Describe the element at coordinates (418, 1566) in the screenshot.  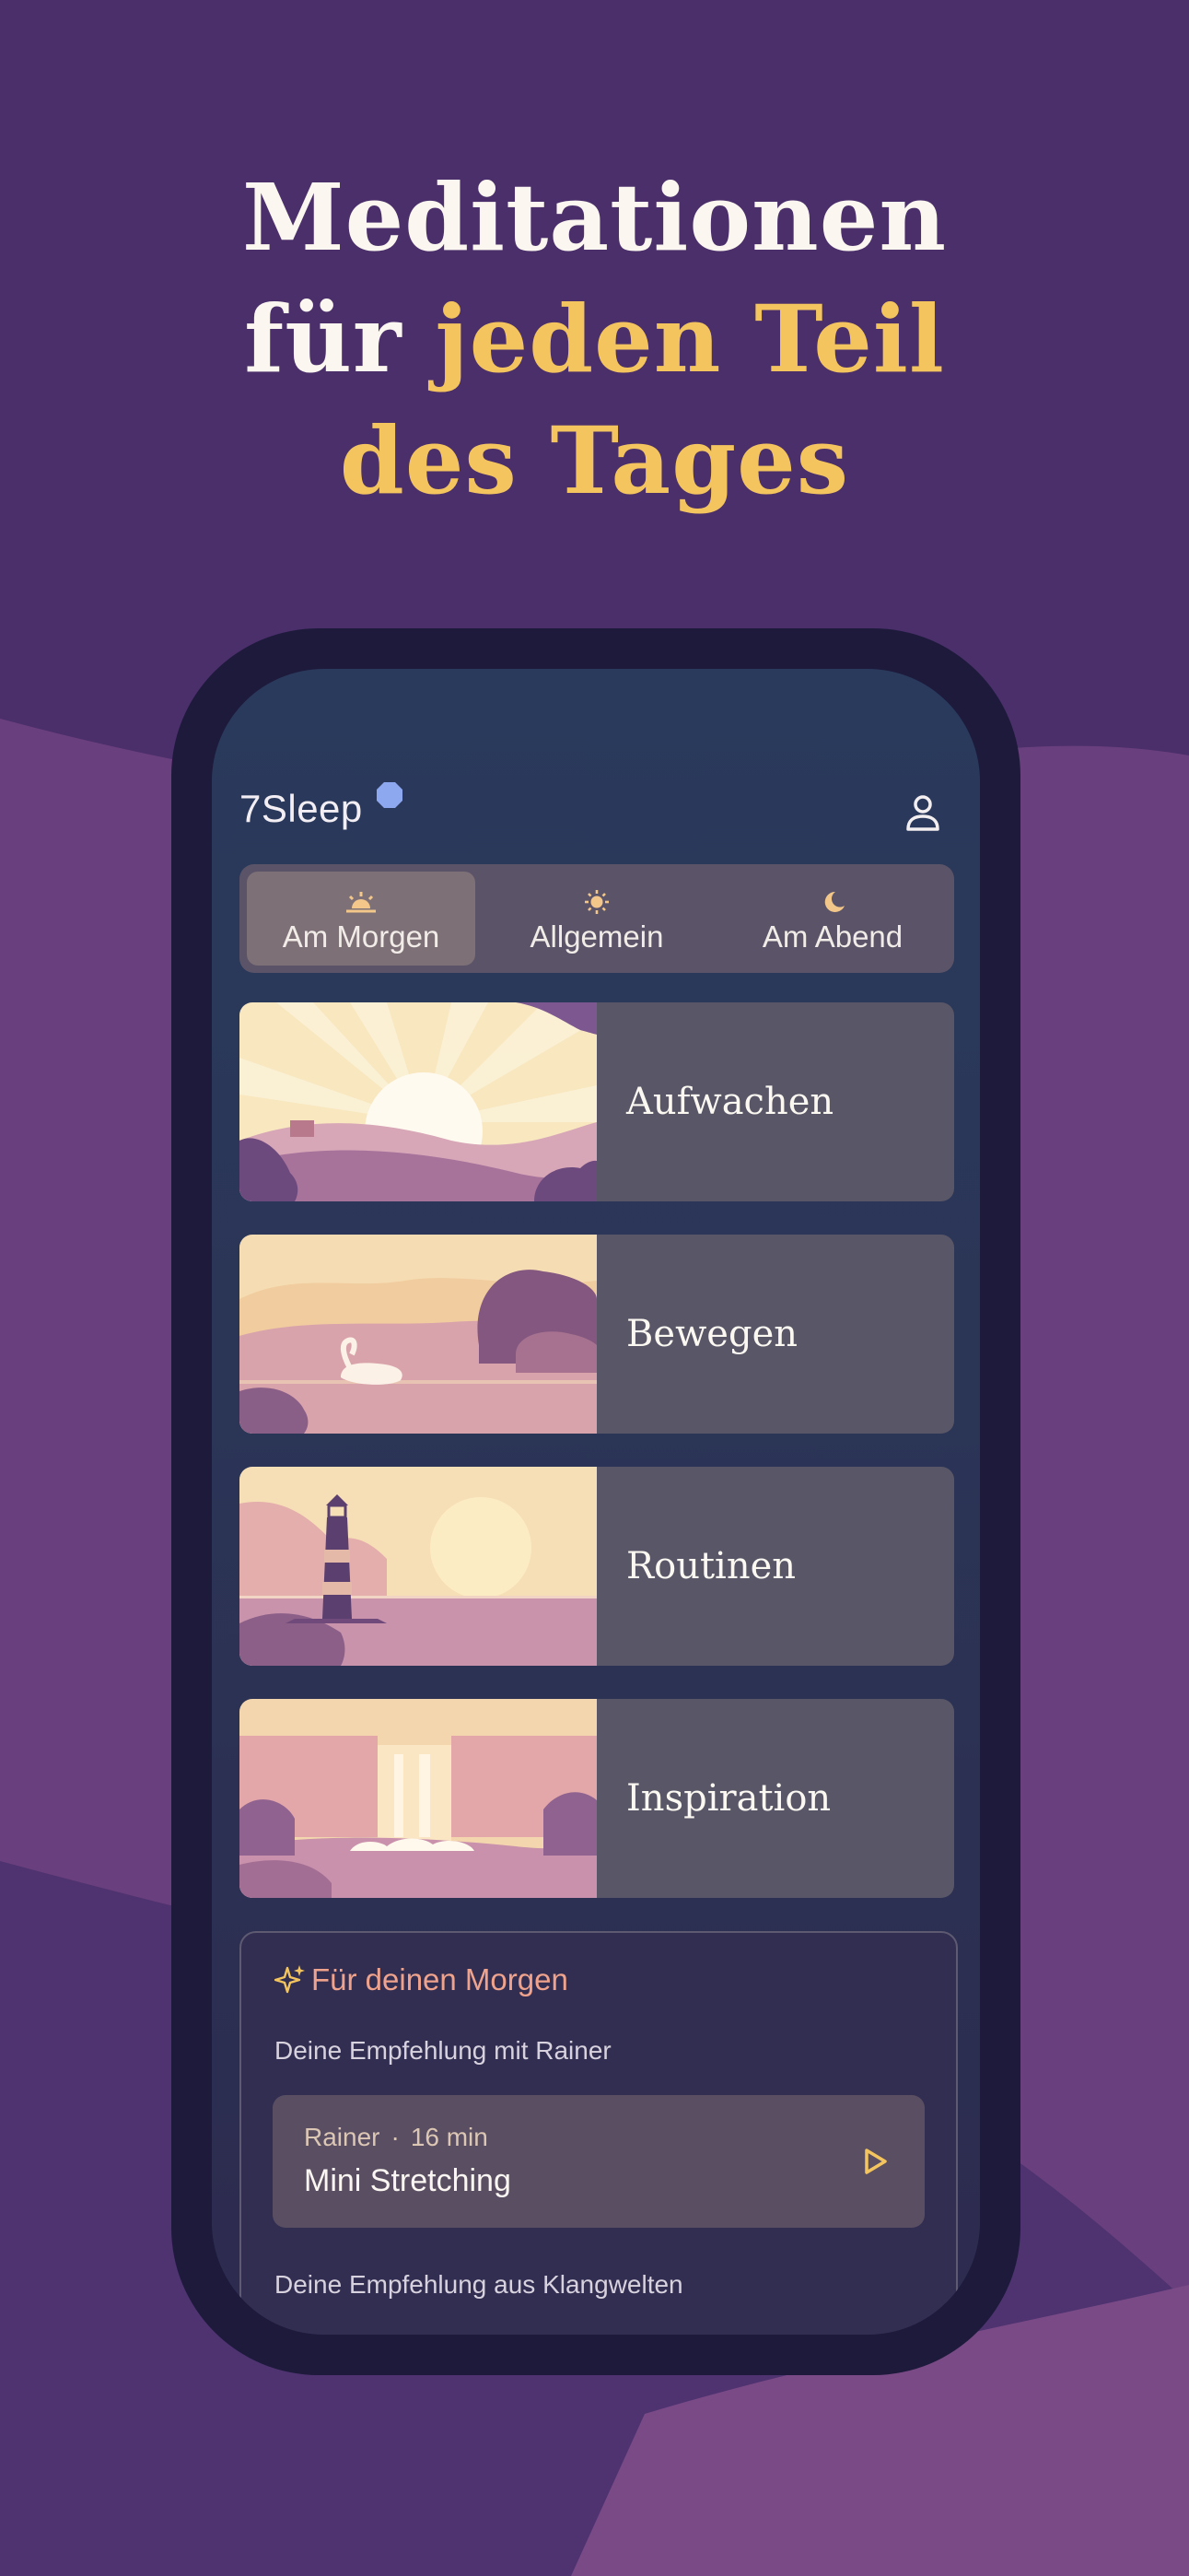
I see `lighthouse-illustration` at that location.